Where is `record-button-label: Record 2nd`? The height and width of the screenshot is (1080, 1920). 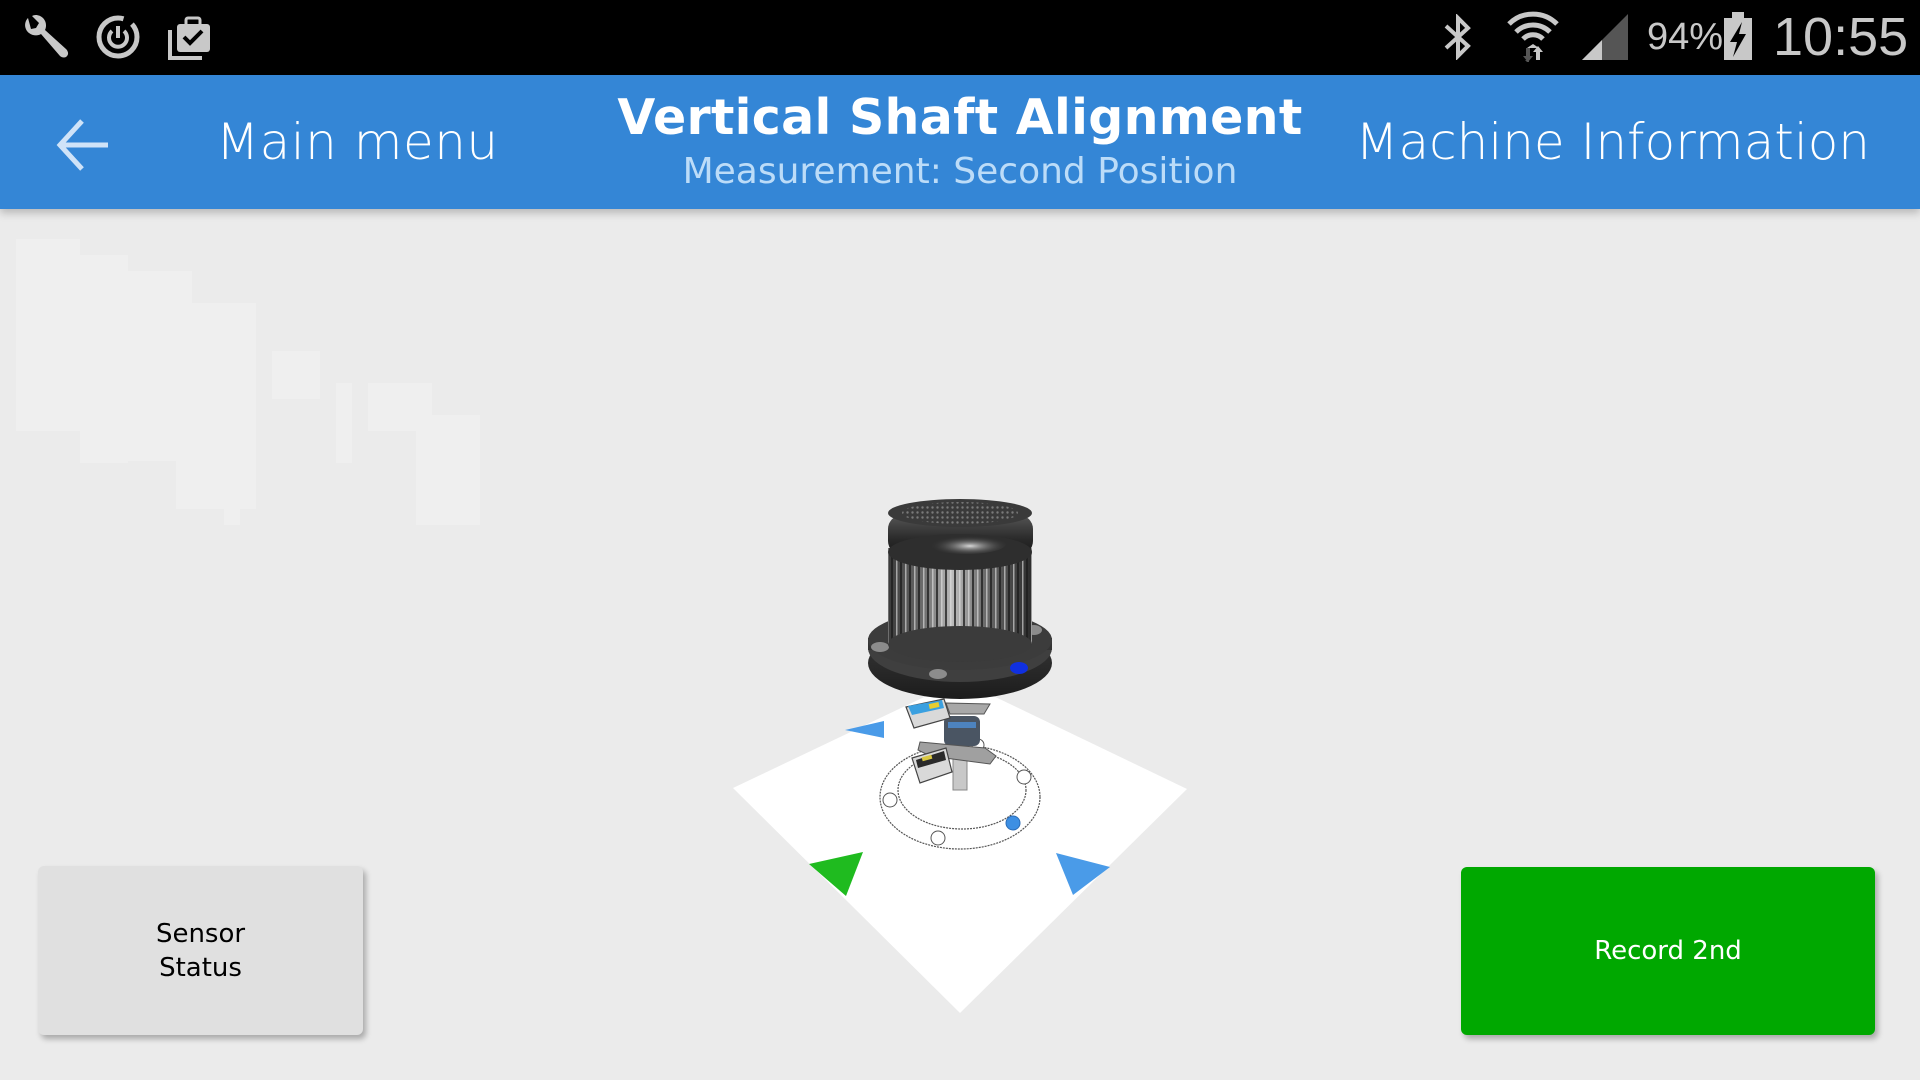
record-button-label: Record 2nd is located at coordinates (1668, 951).